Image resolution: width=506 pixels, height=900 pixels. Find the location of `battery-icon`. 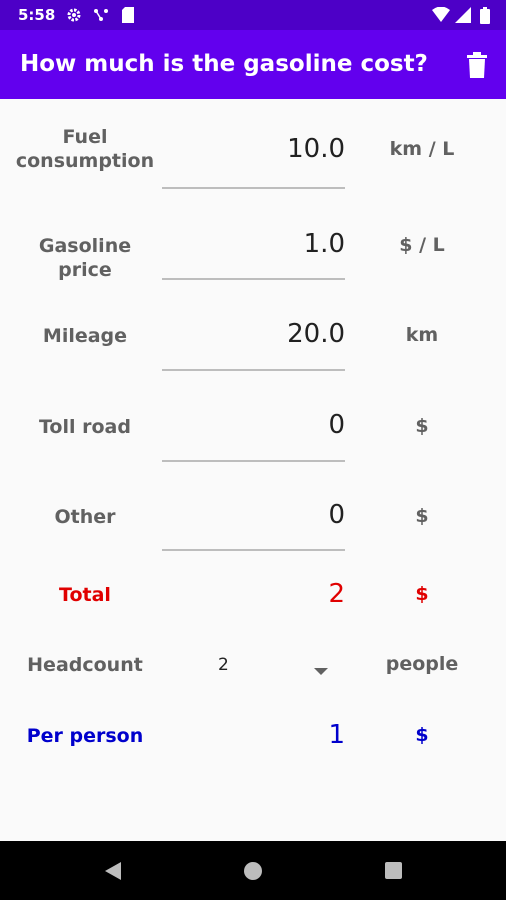

battery-icon is located at coordinates (485, 17).